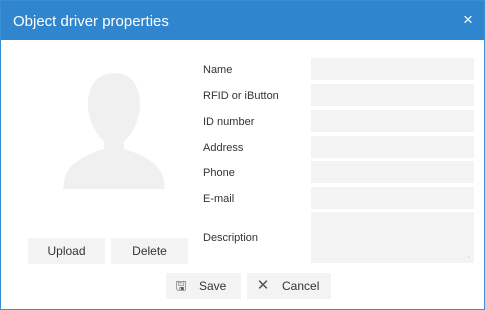 The height and width of the screenshot is (310, 485). What do you see at coordinates (392, 172) in the screenshot?
I see `phone-field` at bounding box center [392, 172].